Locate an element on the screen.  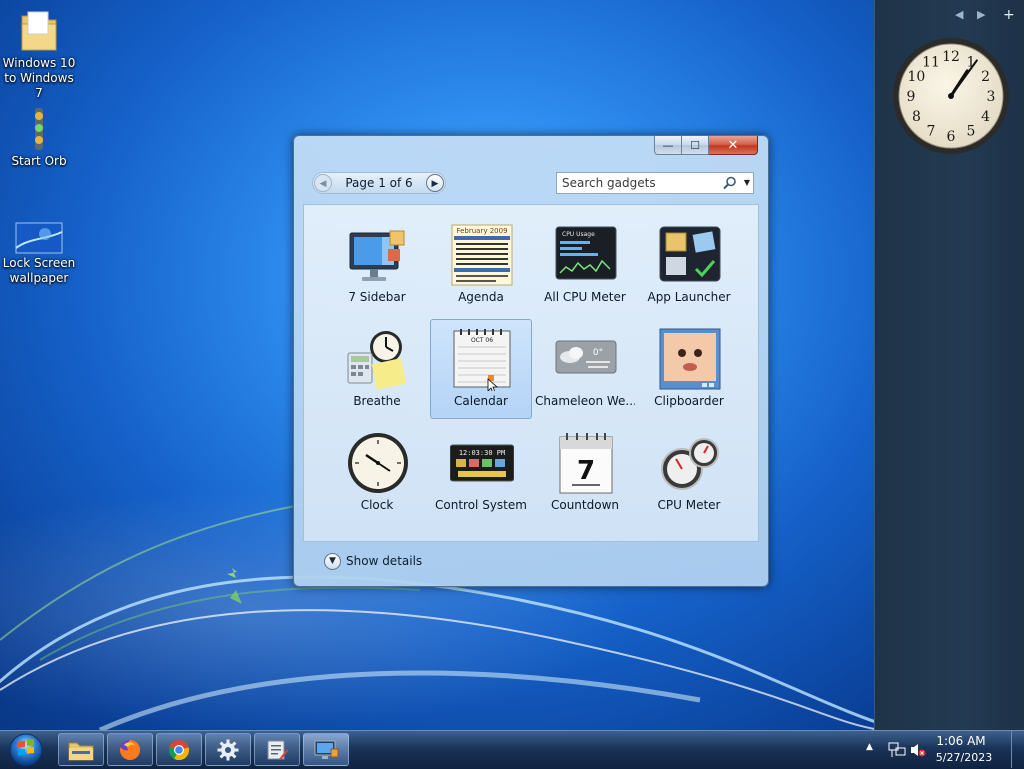
taskbar-chrome is located at coordinates (179, 749).